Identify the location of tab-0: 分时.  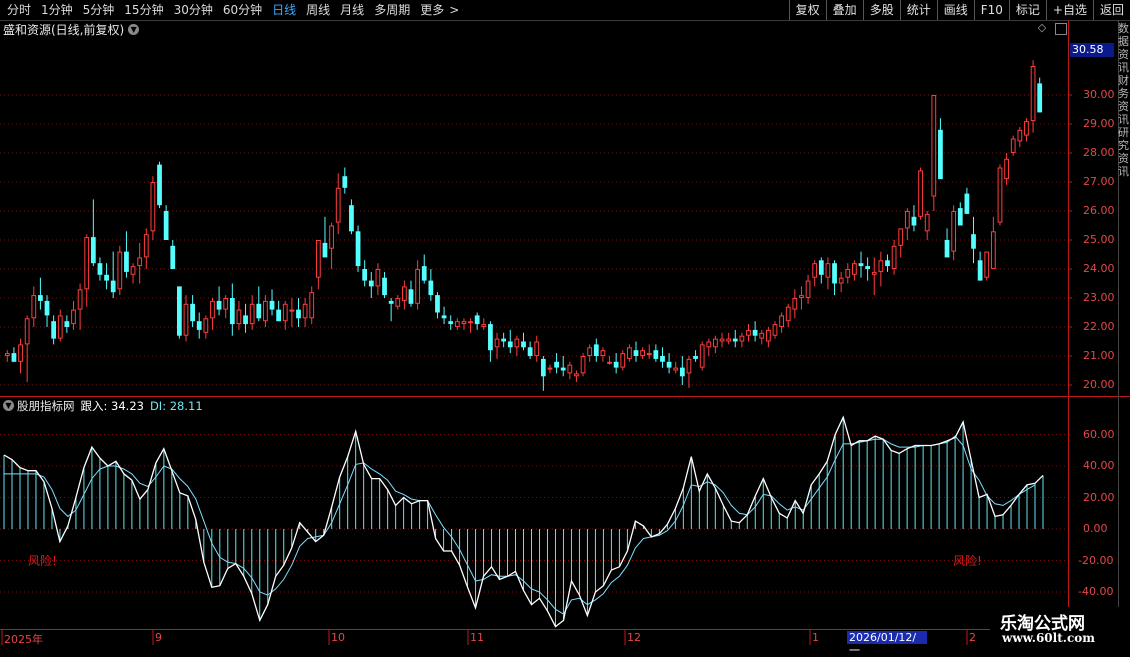
(19, 10).